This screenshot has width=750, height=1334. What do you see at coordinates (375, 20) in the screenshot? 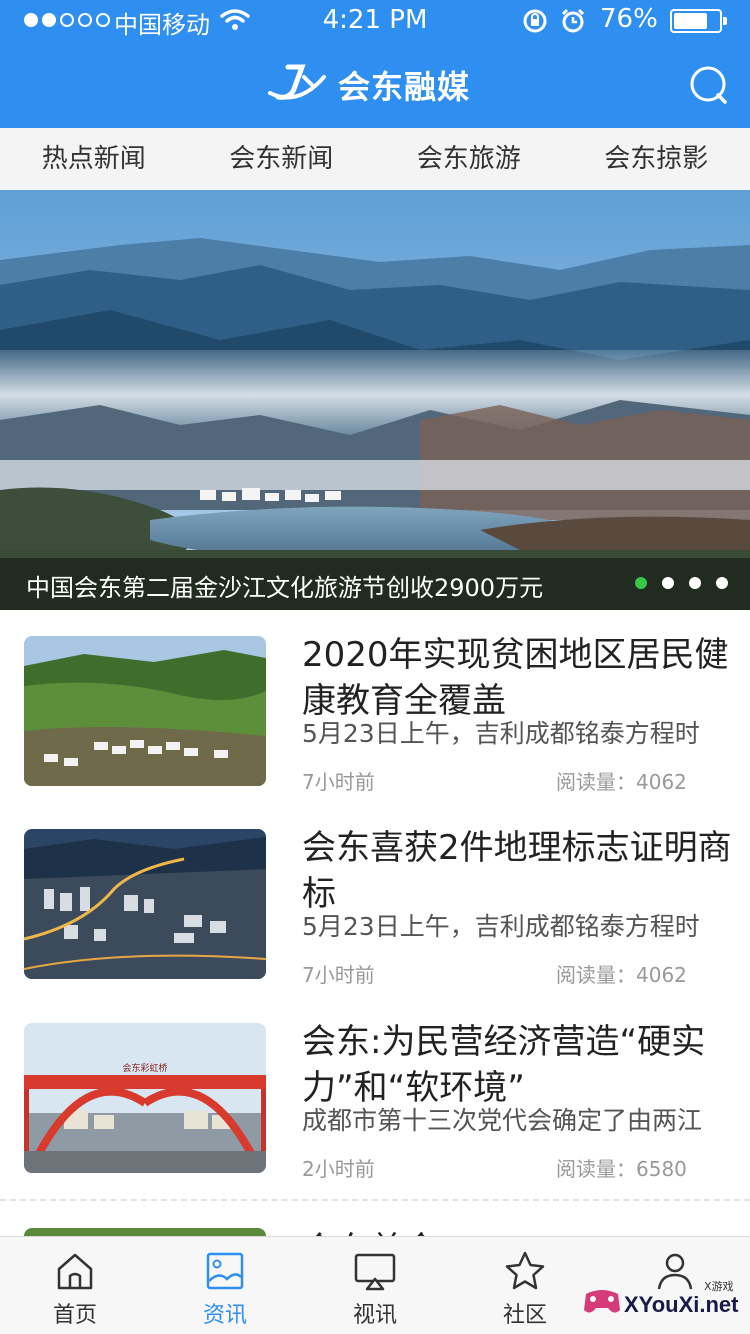
I see `status-bar: 中国移动 4:21 PM 76%` at bounding box center [375, 20].